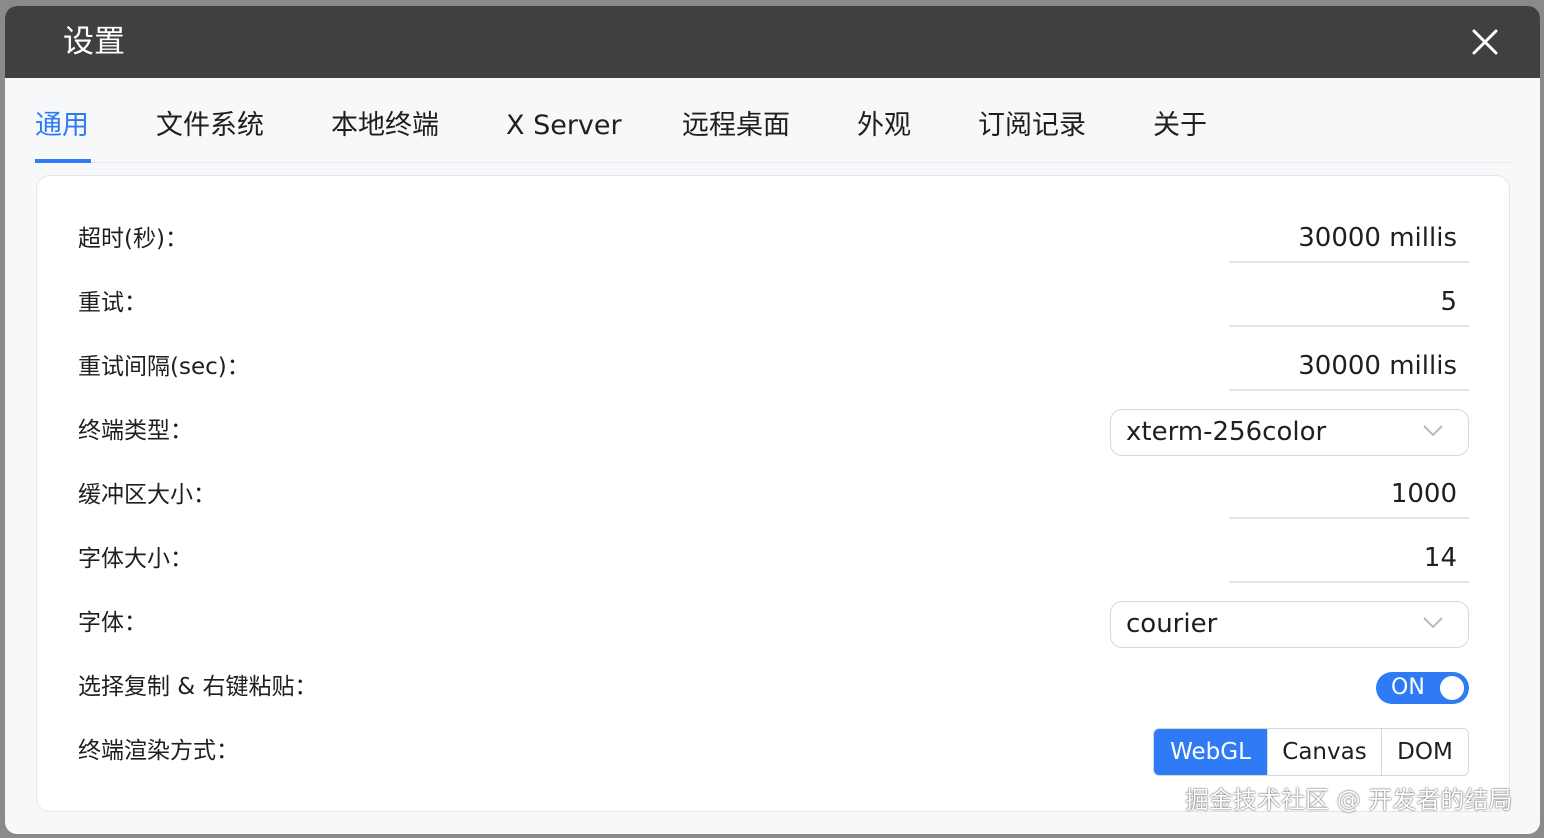  Describe the element at coordinates (135, 431) in the screenshot. I see `terminal-type-label: 终端类型：` at that location.